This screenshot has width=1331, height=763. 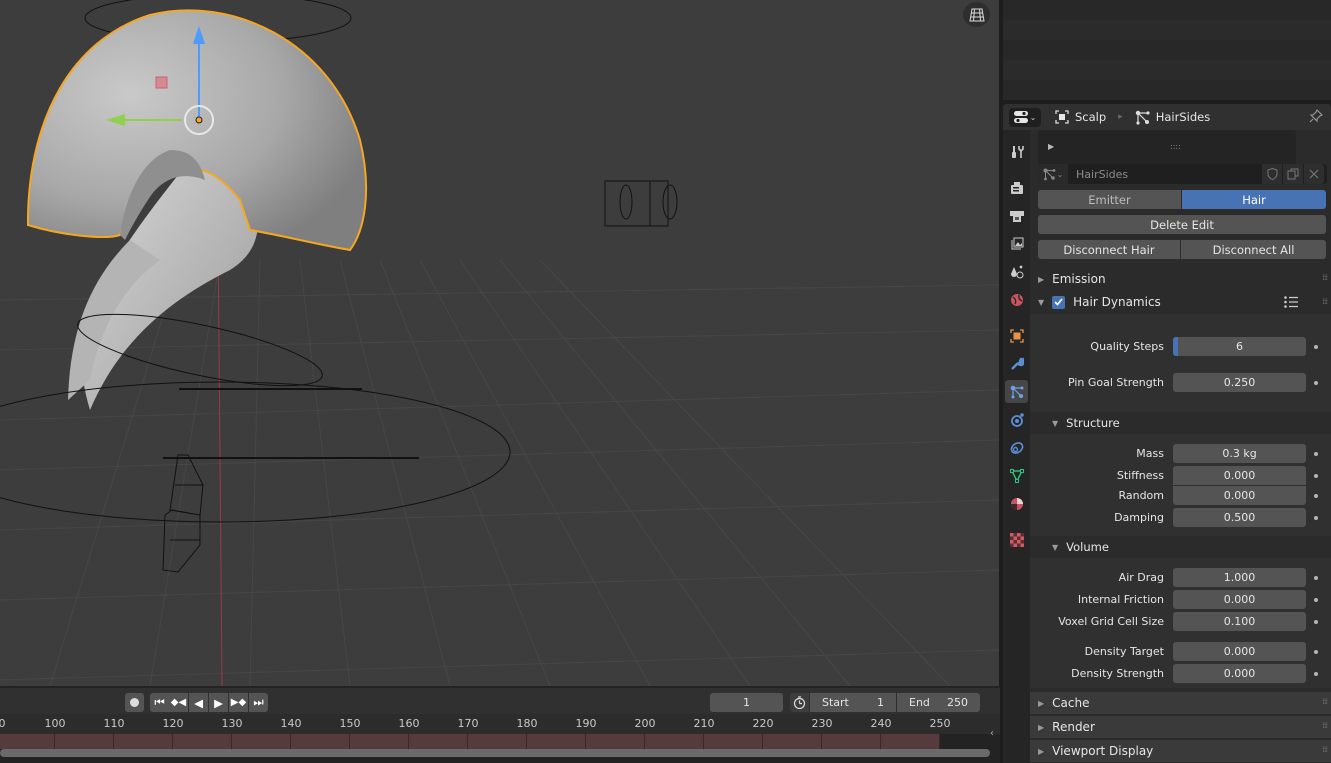 What do you see at coordinates (178, 702) in the screenshot?
I see `prev-keyframe-button: ◆◀` at bounding box center [178, 702].